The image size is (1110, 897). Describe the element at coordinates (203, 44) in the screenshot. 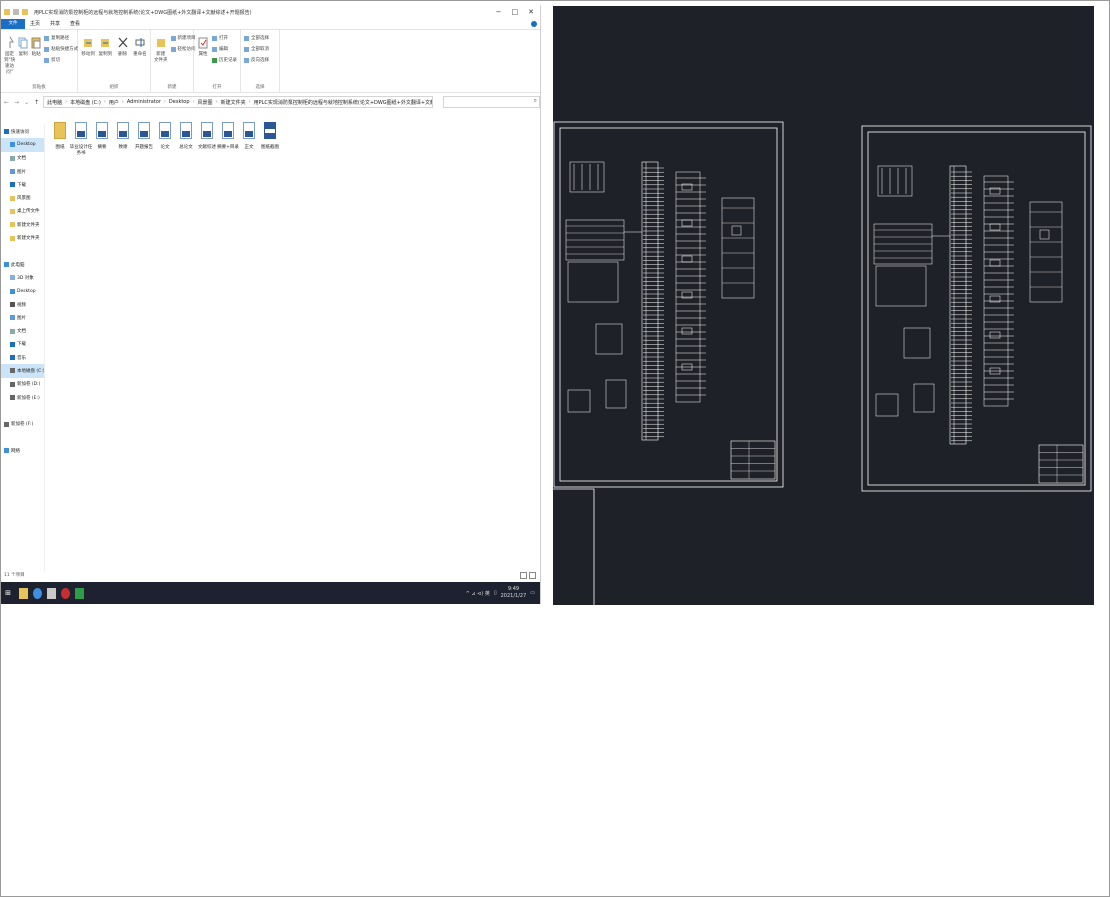

I see `properties-button: 属性` at that location.